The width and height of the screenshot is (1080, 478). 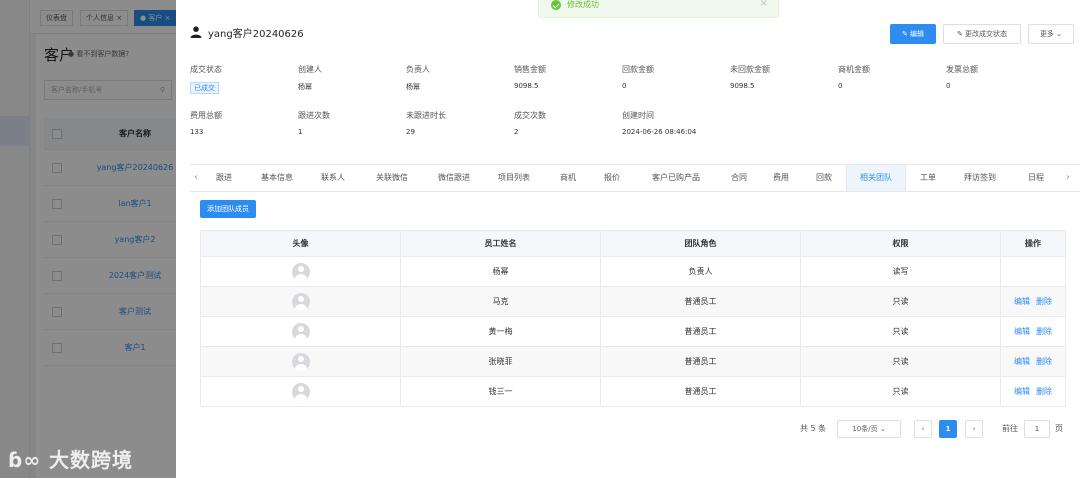 What do you see at coordinates (516, 132) in the screenshot?
I see `info-value: 2` at bounding box center [516, 132].